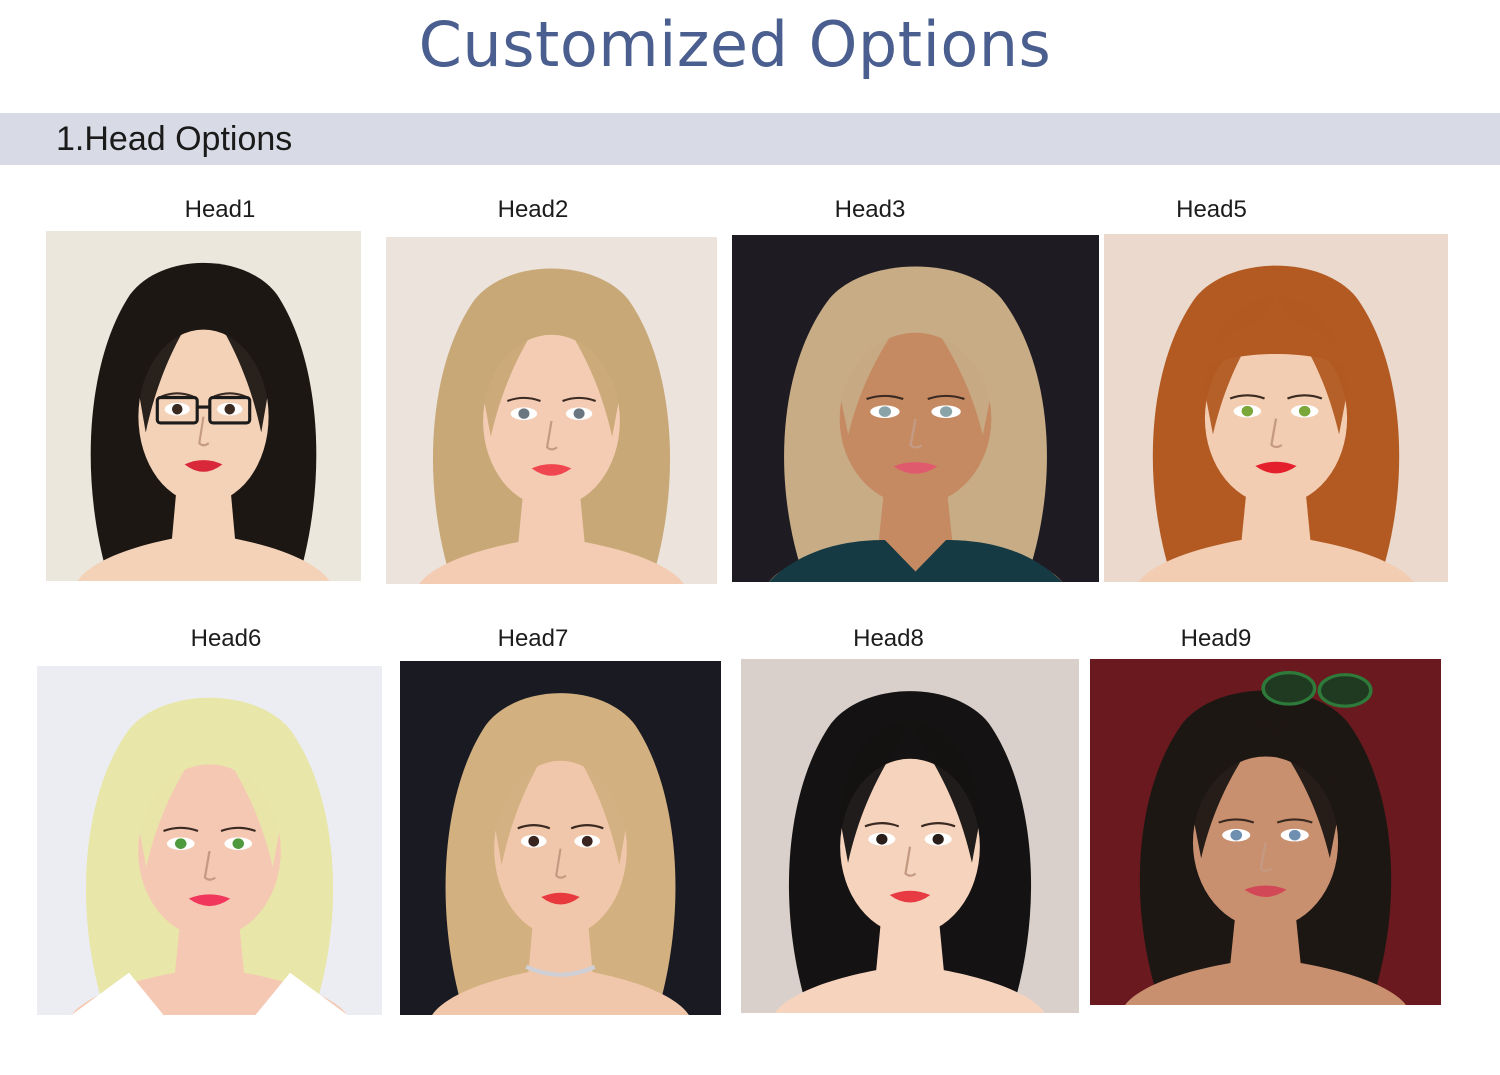 Image resolution: width=1500 pixels, height=1075 pixels. I want to click on head-label: Head5, so click(1211, 209).